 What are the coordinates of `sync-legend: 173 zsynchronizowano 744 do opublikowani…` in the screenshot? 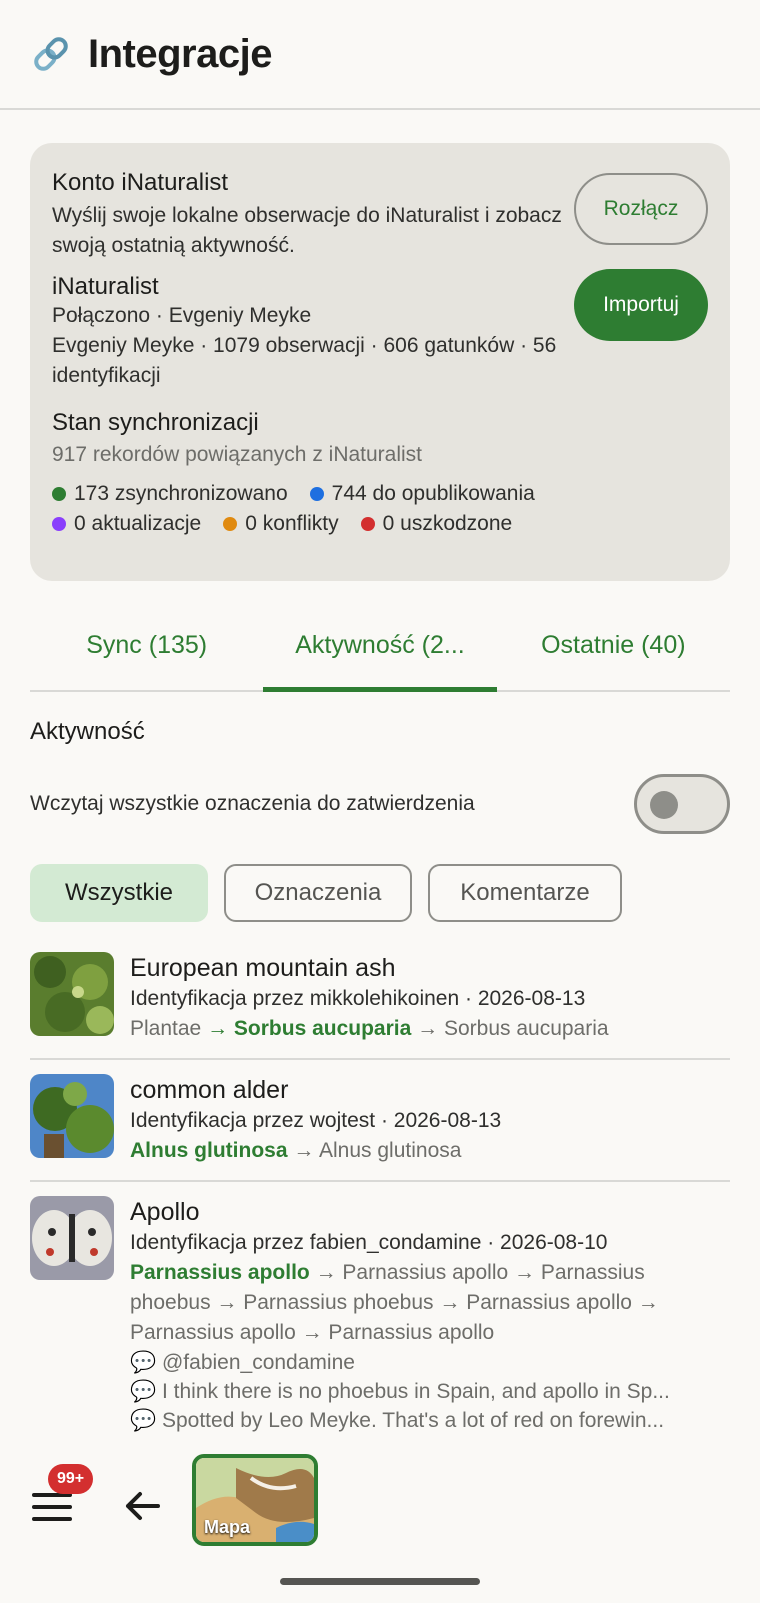 It's located at (380, 509).